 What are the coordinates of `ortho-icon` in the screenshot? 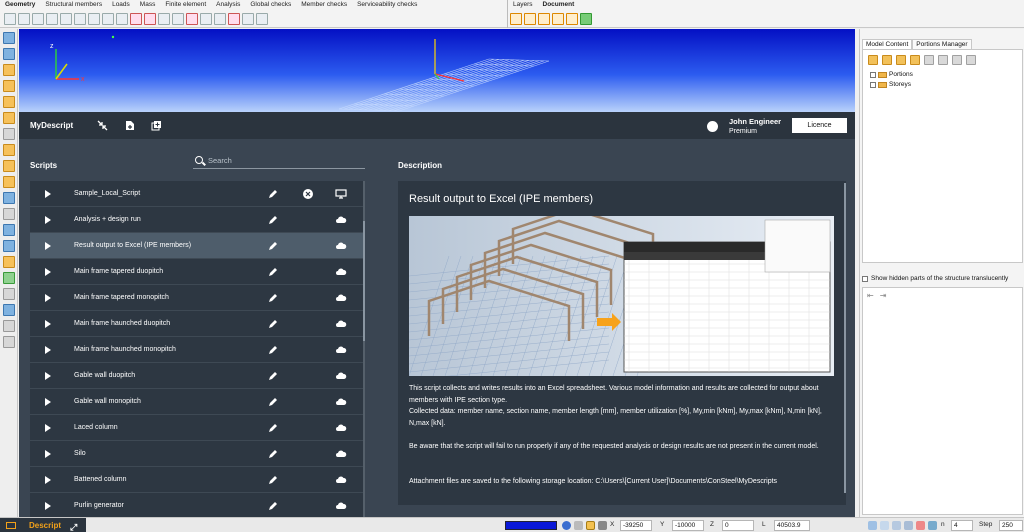 It's located at (590, 525).